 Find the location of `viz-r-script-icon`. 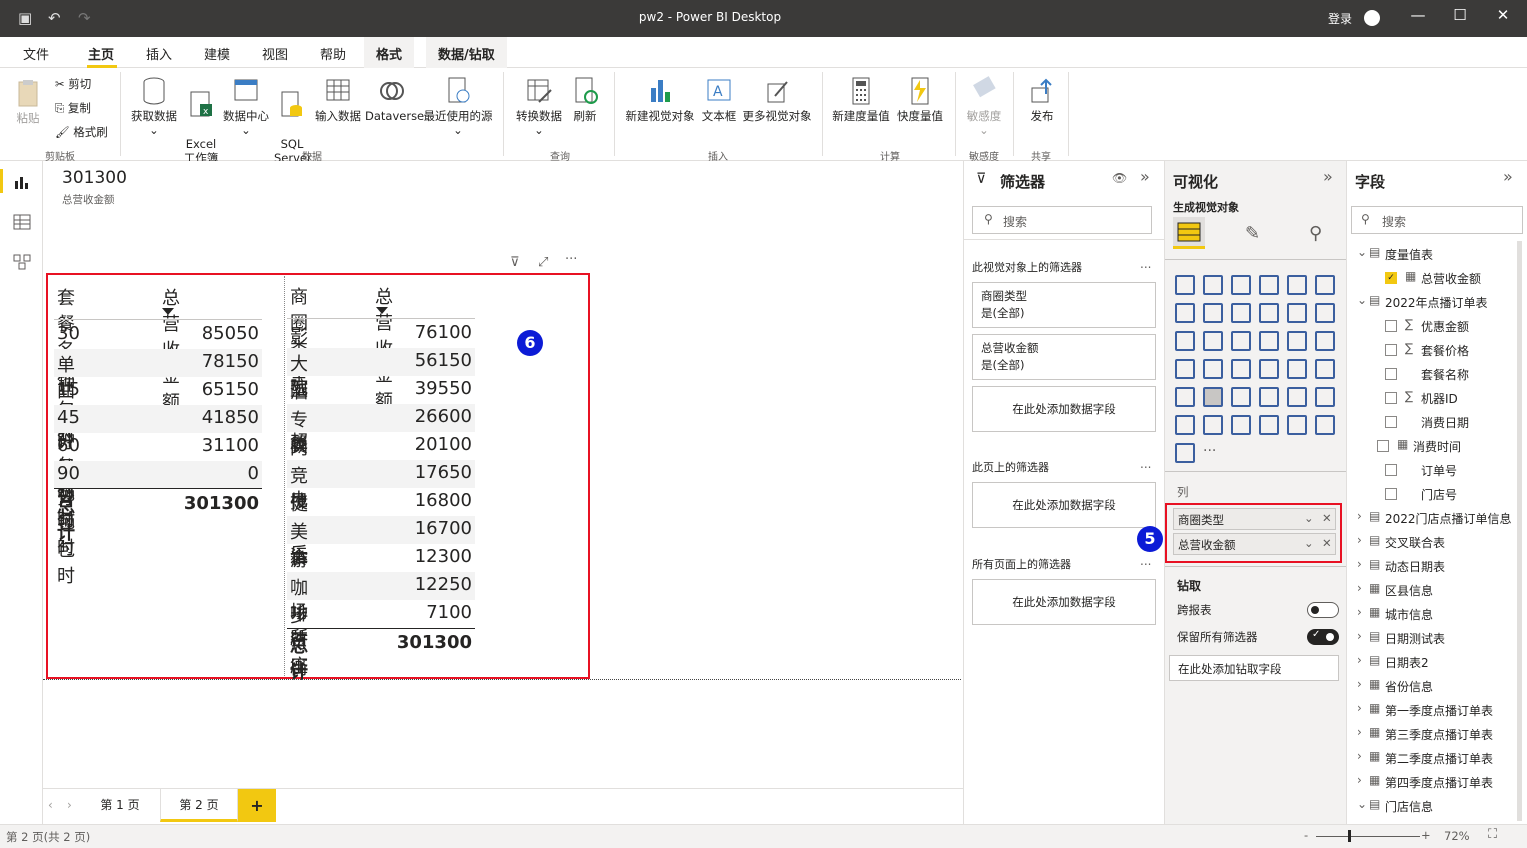

viz-r-script-icon is located at coordinates (1269, 397).